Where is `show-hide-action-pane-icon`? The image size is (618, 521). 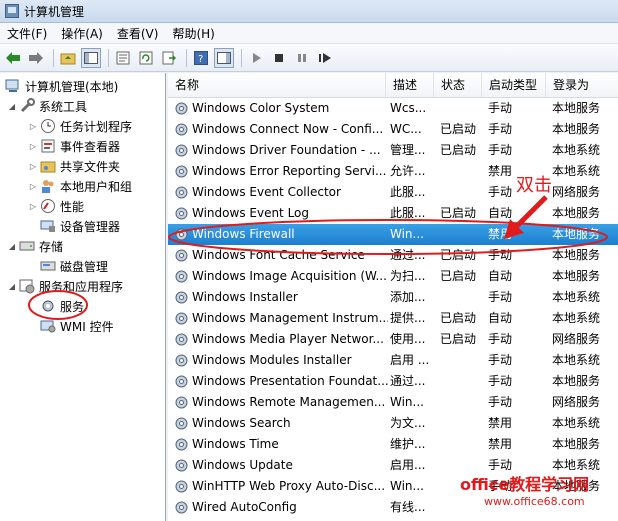 show-hide-action-pane-icon is located at coordinates (224, 57).